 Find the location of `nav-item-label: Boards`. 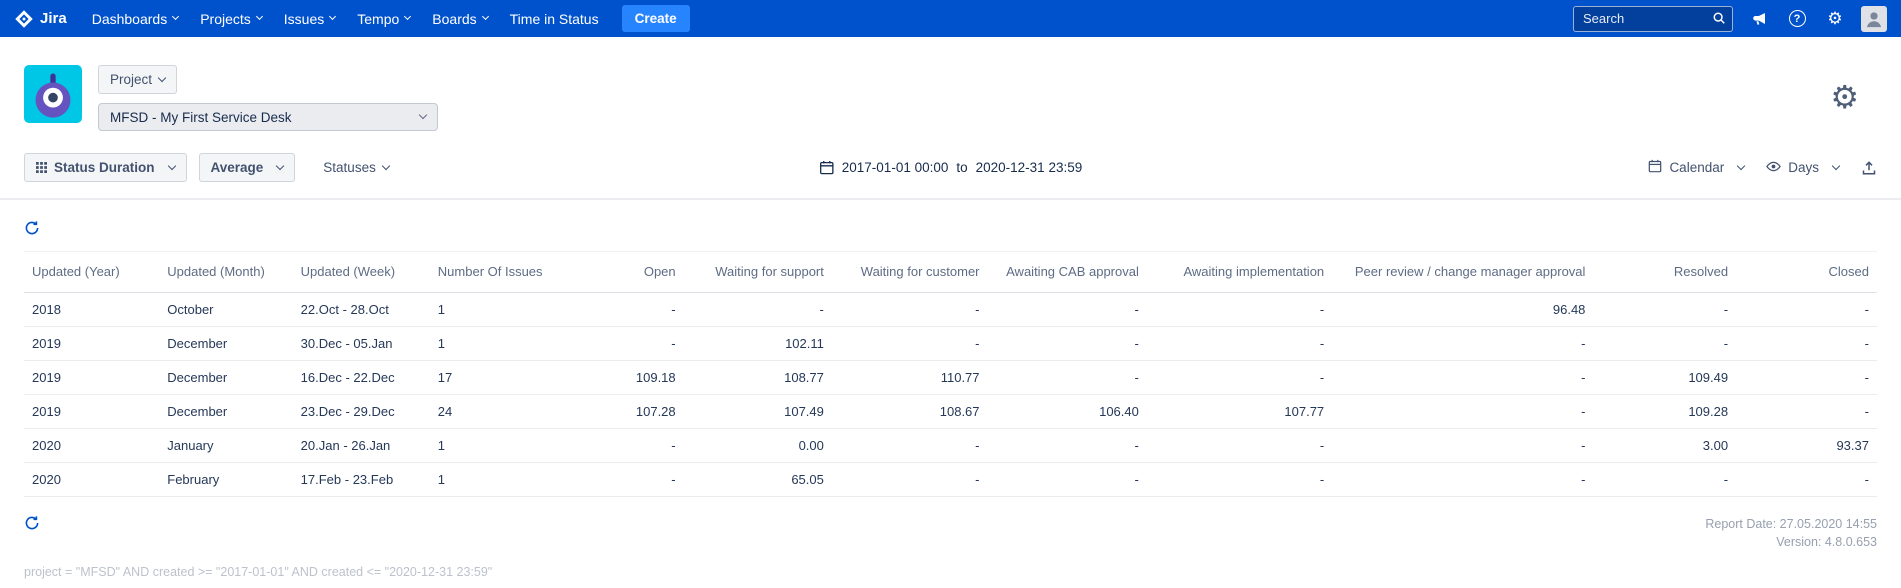

nav-item-label: Boards is located at coordinates (454, 18).